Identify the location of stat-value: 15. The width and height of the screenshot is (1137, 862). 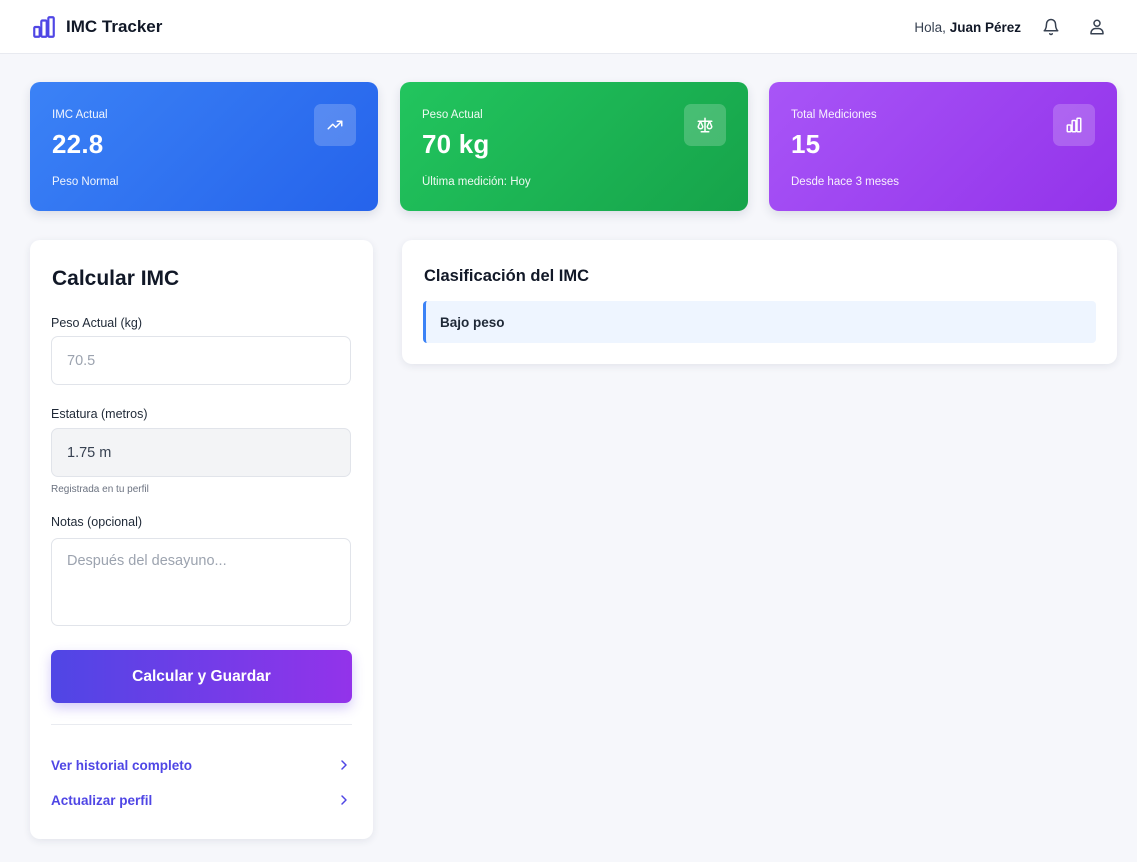
(806, 144).